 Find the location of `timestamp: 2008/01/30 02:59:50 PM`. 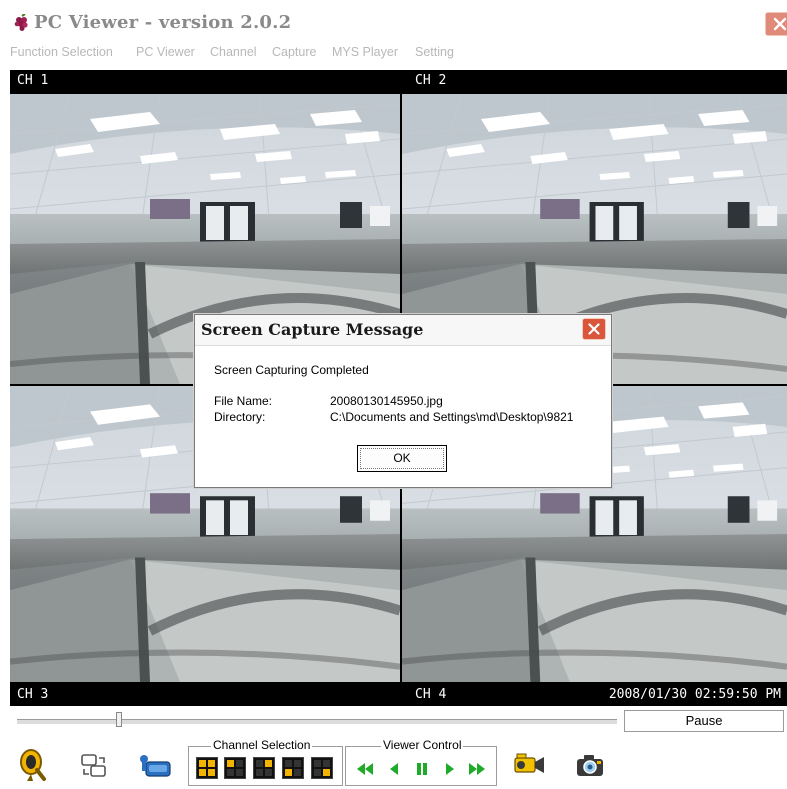

timestamp: 2008/01/30 02:59:50 PM is located at coordinates (694, 694).